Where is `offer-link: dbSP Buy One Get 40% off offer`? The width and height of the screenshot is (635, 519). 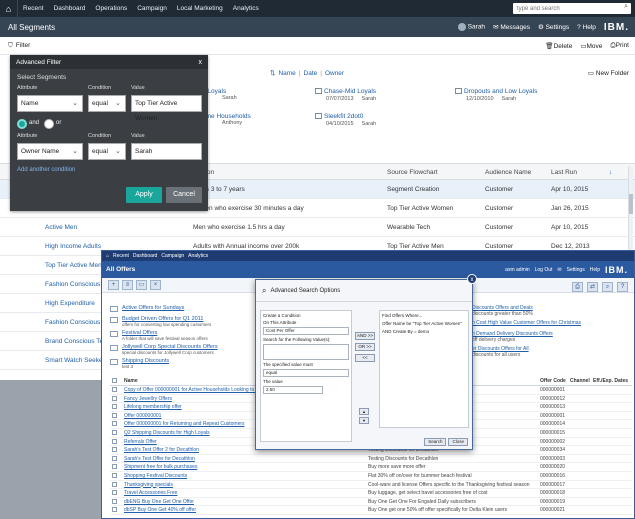 offer-link: dbSP Buy One Get 40% off offer is located at coordinates (160, 510).